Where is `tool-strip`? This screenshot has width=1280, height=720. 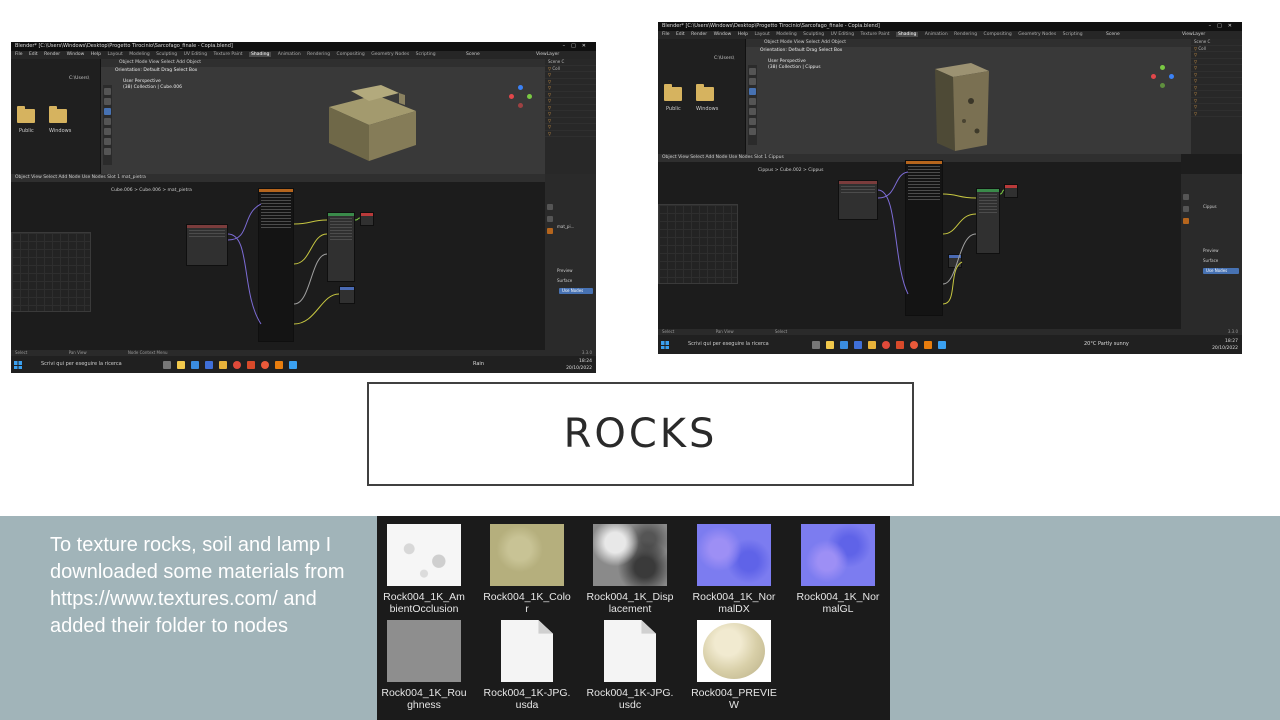 tool-strip is located at coordinates (107, 125).